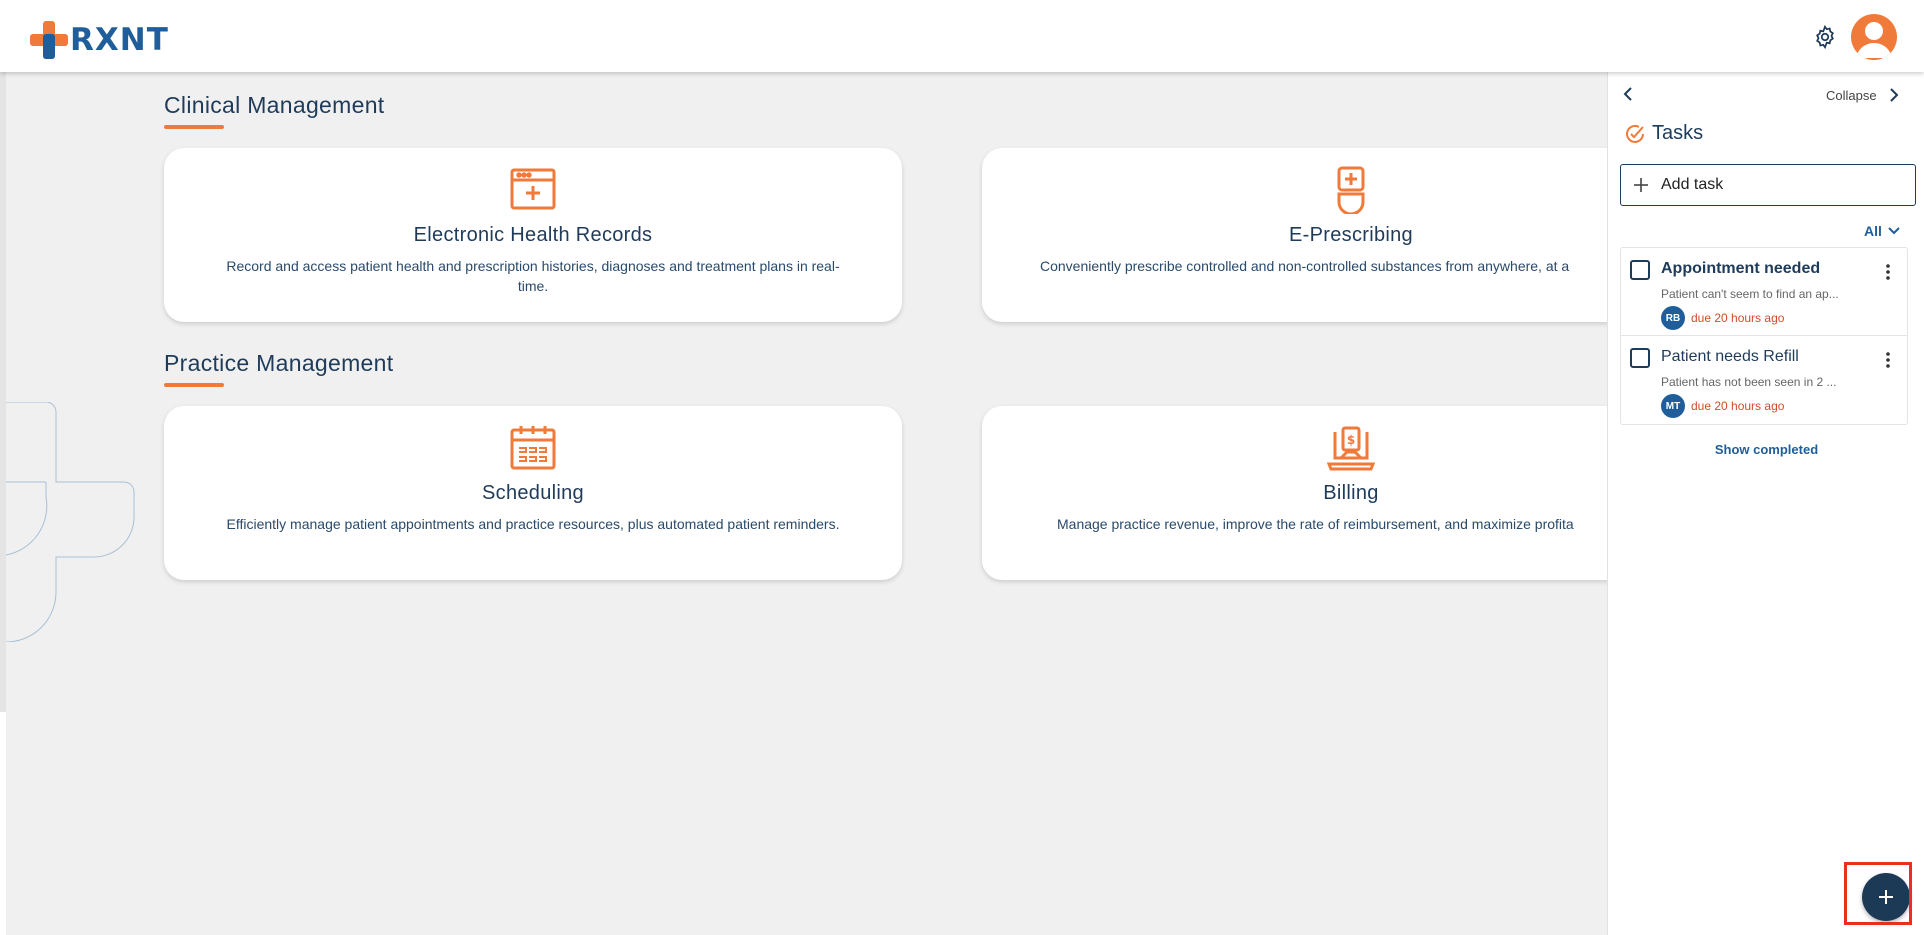 The height and width of the screenshot is (935, 1924). I want to click on chevron-down-icon, so click(1894, 231).